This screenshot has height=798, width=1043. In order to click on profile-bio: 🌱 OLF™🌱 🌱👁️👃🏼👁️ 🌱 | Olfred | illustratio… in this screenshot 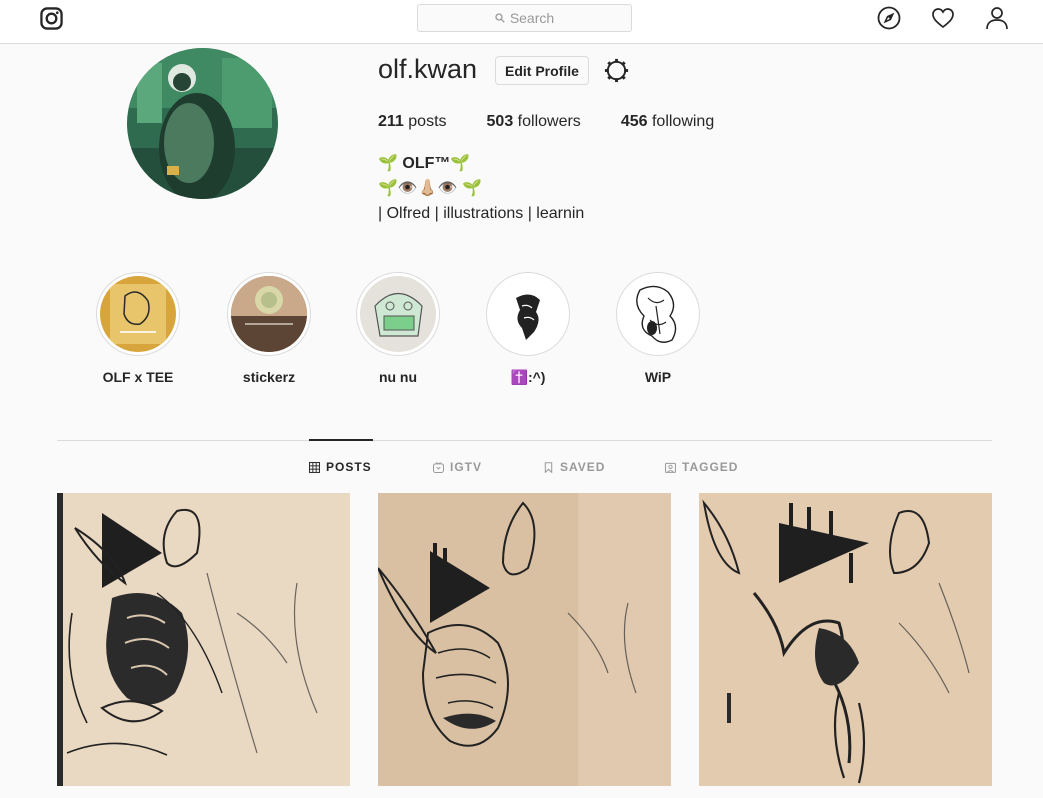, I will do `click(481, 188)`.